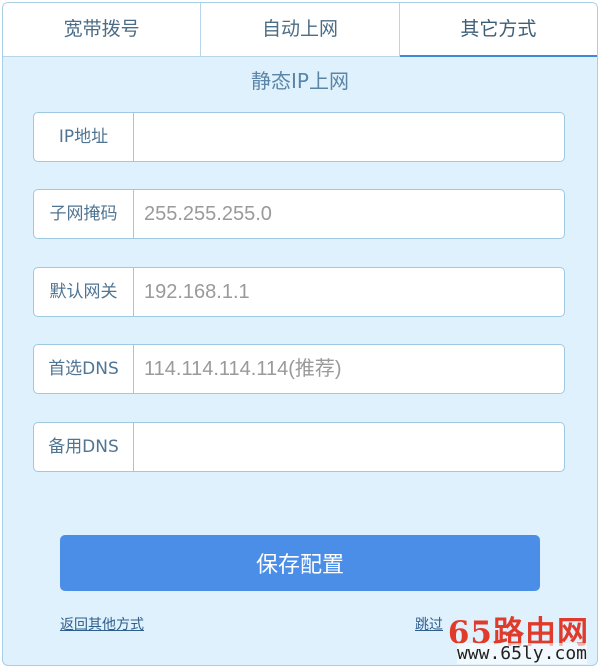 This screenshot has width=600, height=668. I want to click on ip-address-input, so click(349, 137).